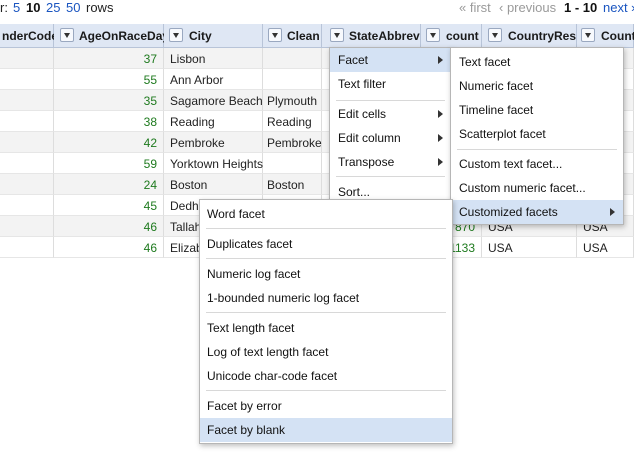 This screenshot has width=634, height=457. Describe the element at coordinates (326, 430) in the screenshot. I see `menu-item-facet-by-blank: Facet by blank` at that location.